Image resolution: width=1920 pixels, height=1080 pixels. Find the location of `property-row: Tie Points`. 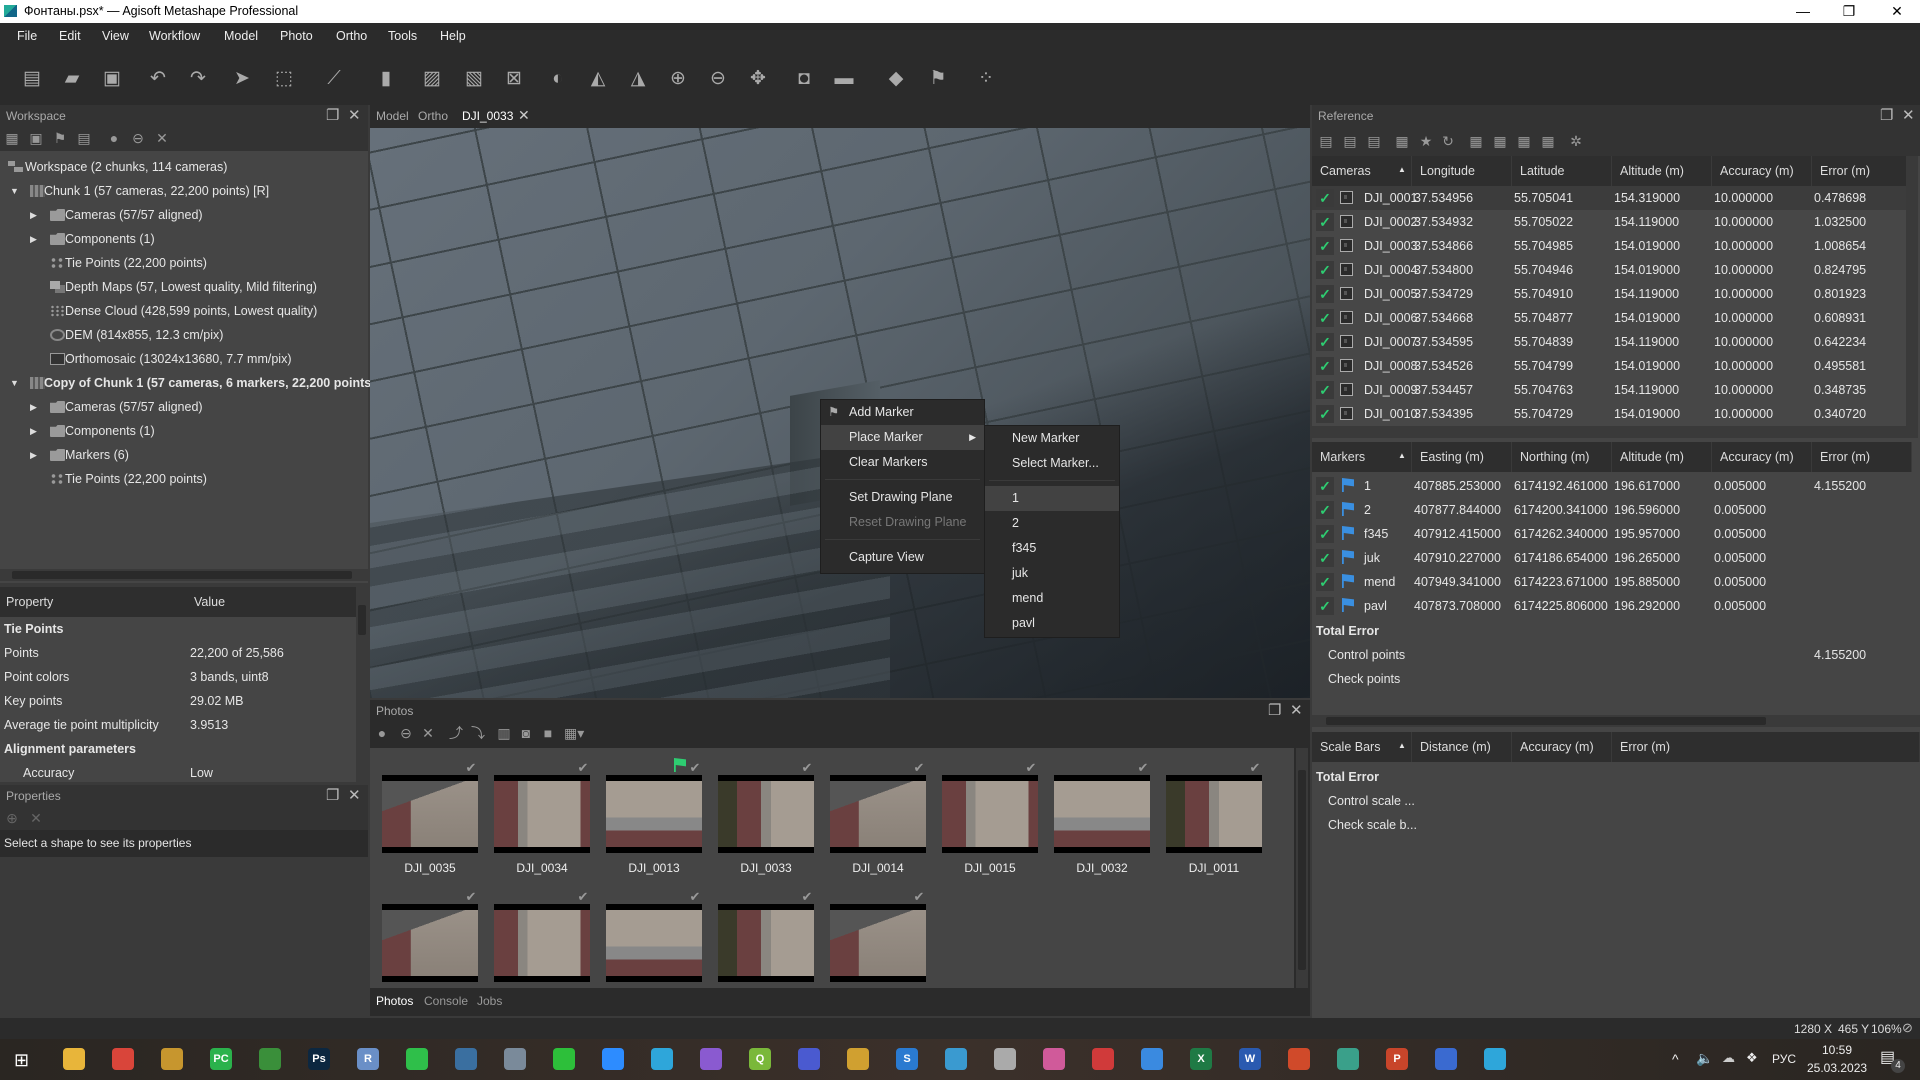

property-row: Tie Points is located at coordinates (178, 629).